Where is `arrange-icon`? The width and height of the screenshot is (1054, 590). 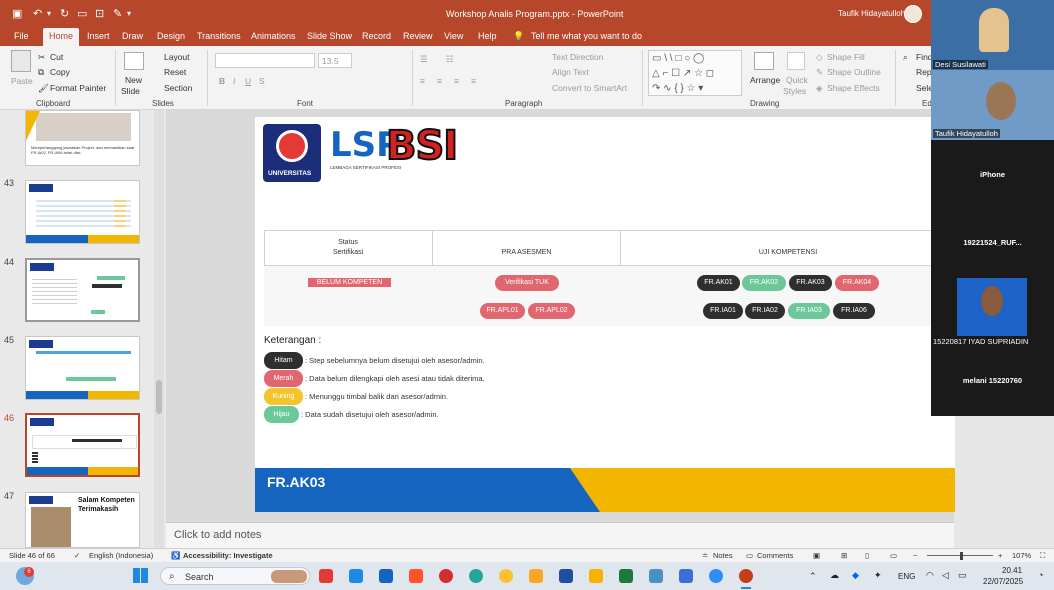 arrange-icon is located at coordinates (764, 61).